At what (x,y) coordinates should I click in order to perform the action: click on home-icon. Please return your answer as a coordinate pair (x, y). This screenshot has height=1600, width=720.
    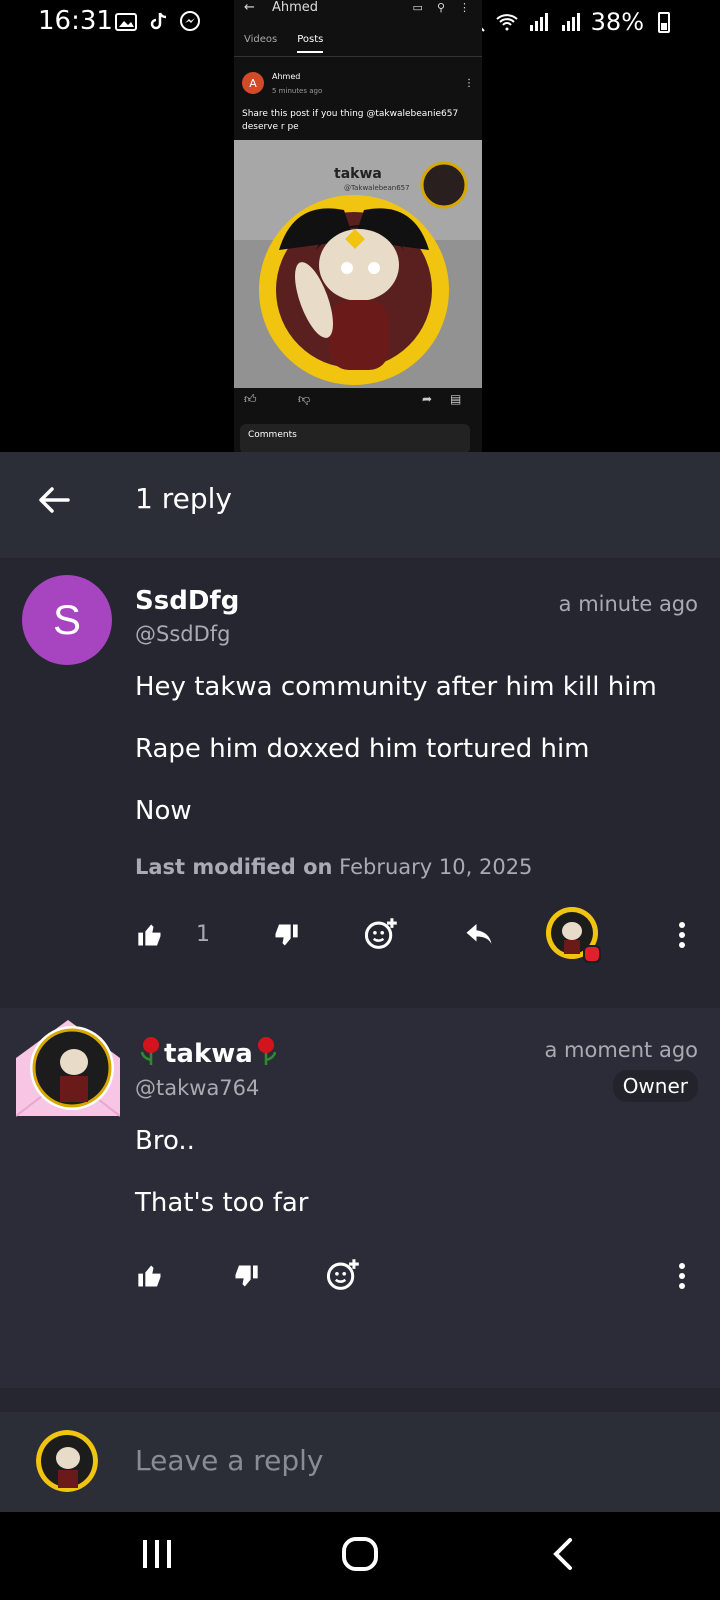
    Looking at the image, I should click on (360, 1554).